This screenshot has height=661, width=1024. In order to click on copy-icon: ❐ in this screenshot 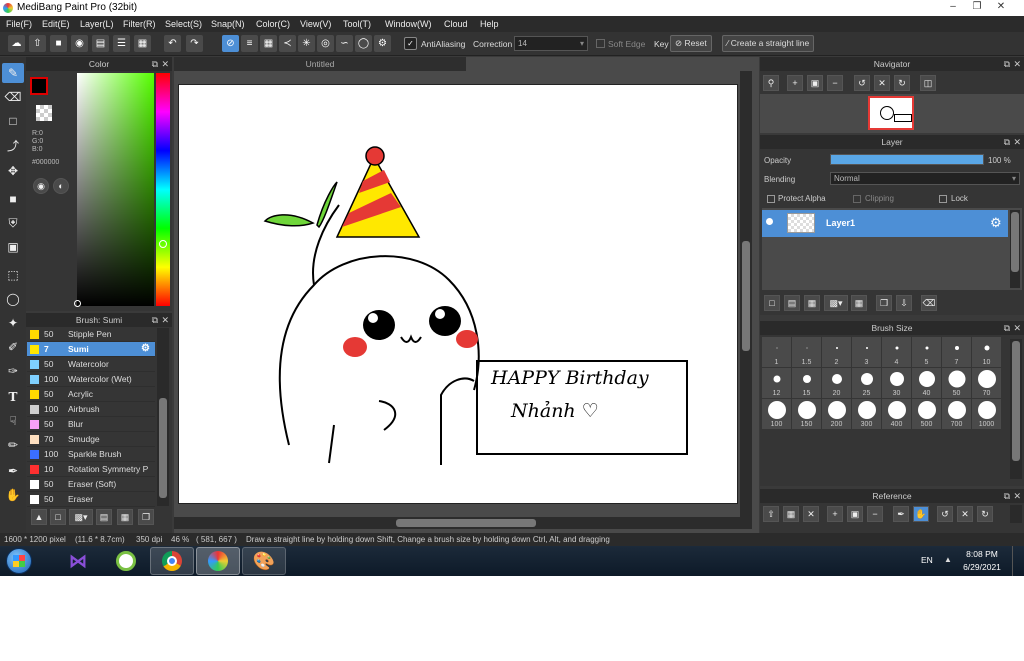, I will do `click(146, 517)`.